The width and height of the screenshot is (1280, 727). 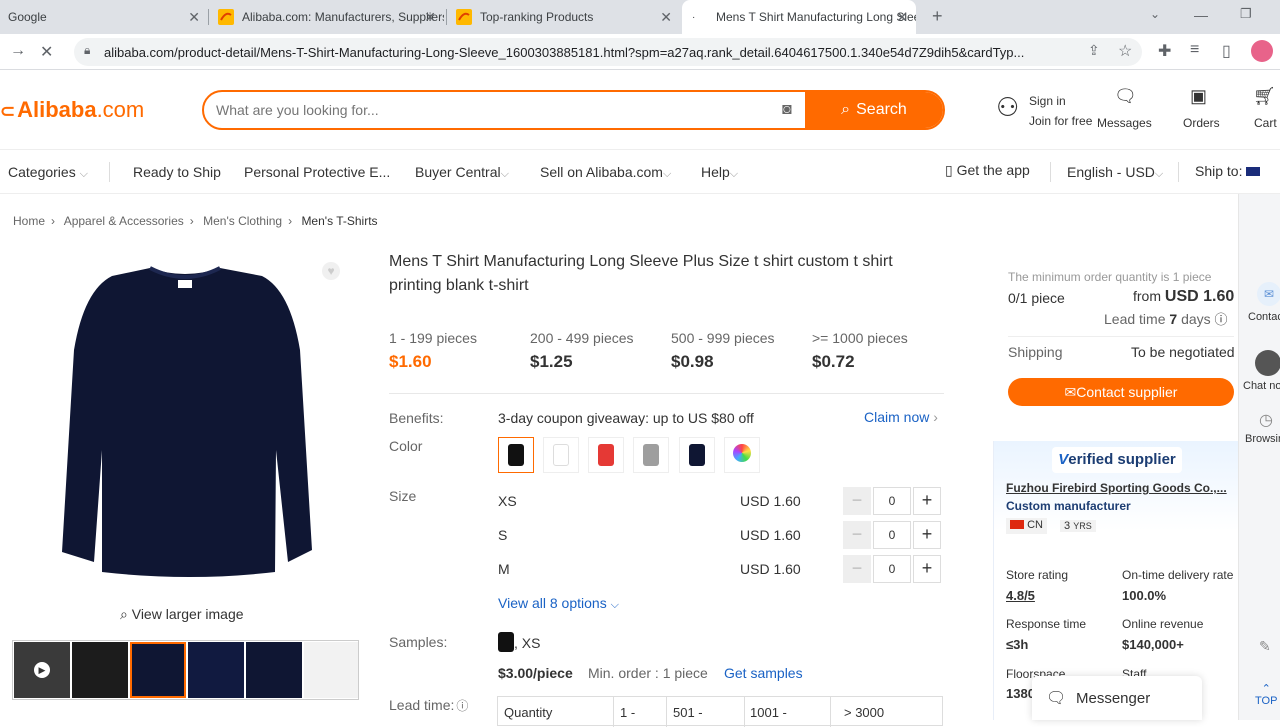 What do you see at coordinates (491, 110) in the screenshot?
I see `search-input` at bounding box center [491, 110].